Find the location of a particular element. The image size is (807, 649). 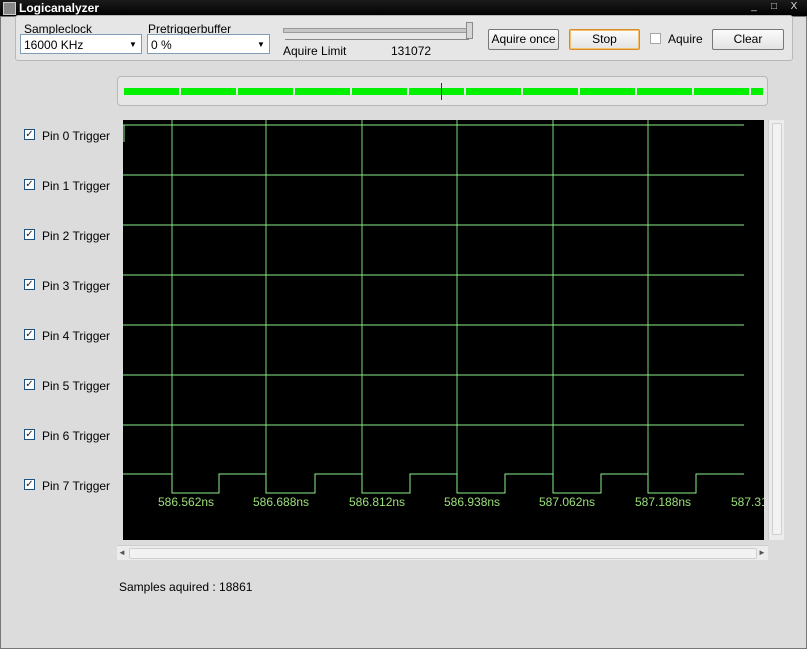

time-label: 587.31 is located at coordinates (747, 502).